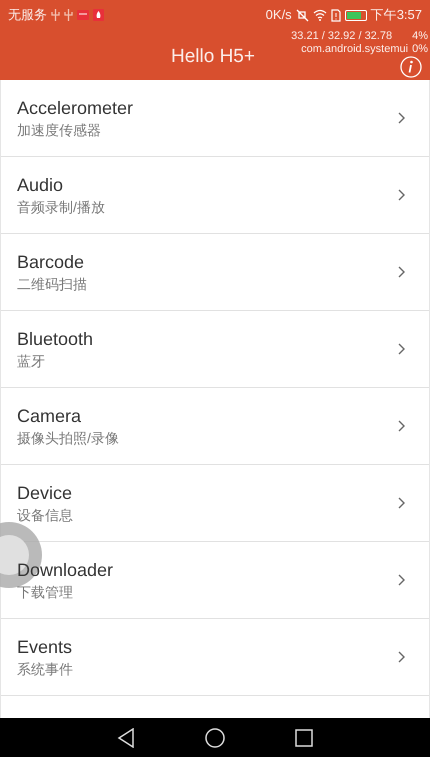 The height and width of the screenshot is (757, 430). What do you see at coordinates (52, 284) in the screenshot?
I see `item-subtitle: 二维码扫描` at bounding box center [52, 284].